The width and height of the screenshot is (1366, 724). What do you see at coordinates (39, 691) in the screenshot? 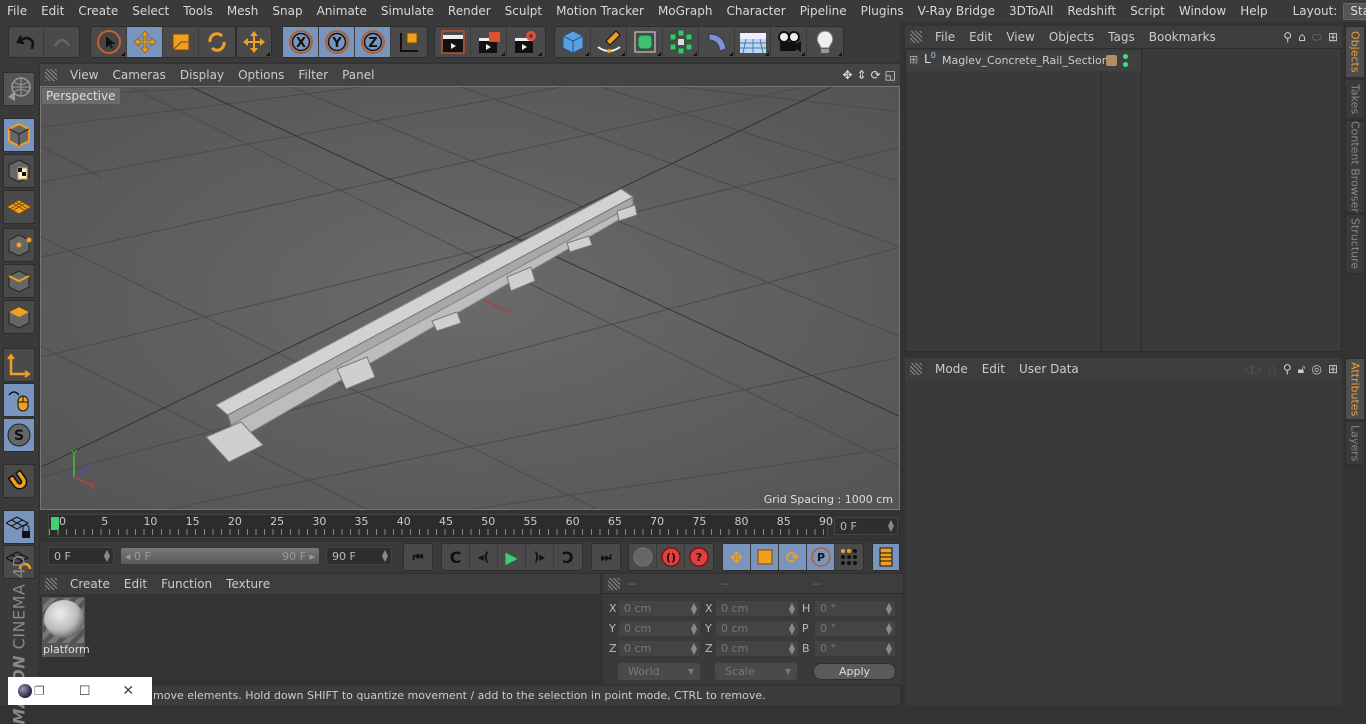
I see `restore-icon: ❐` at bounding box center [39, 691].